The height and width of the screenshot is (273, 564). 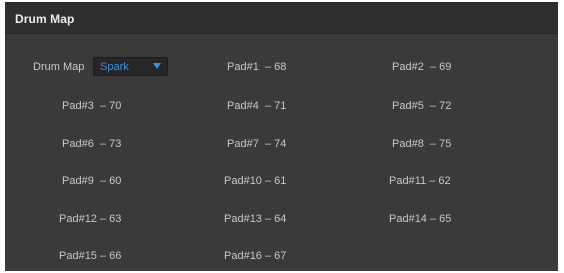 What do you see at coordinates (255, 219) in the screenshot?
I see `pad-mapping-13: Pad#13 – 64` at bounding box center [255, 219].